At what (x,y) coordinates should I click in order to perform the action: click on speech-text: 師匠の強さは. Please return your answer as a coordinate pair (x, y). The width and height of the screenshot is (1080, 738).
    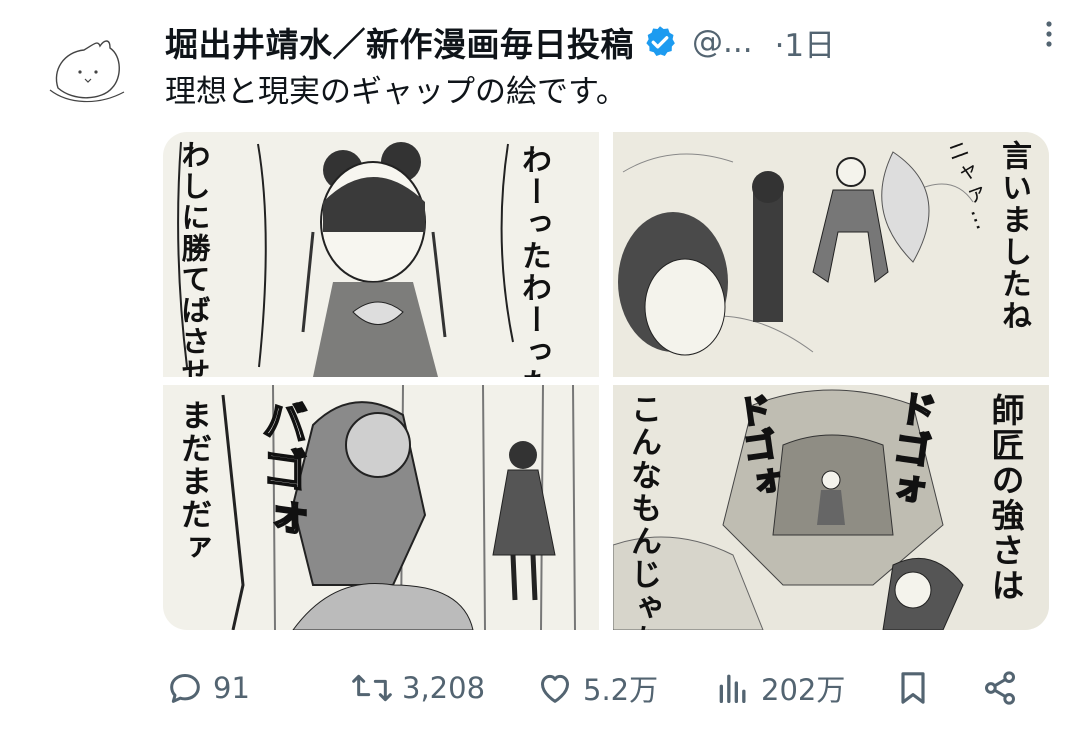
    Looking at the image, I should click on (1005, 498).